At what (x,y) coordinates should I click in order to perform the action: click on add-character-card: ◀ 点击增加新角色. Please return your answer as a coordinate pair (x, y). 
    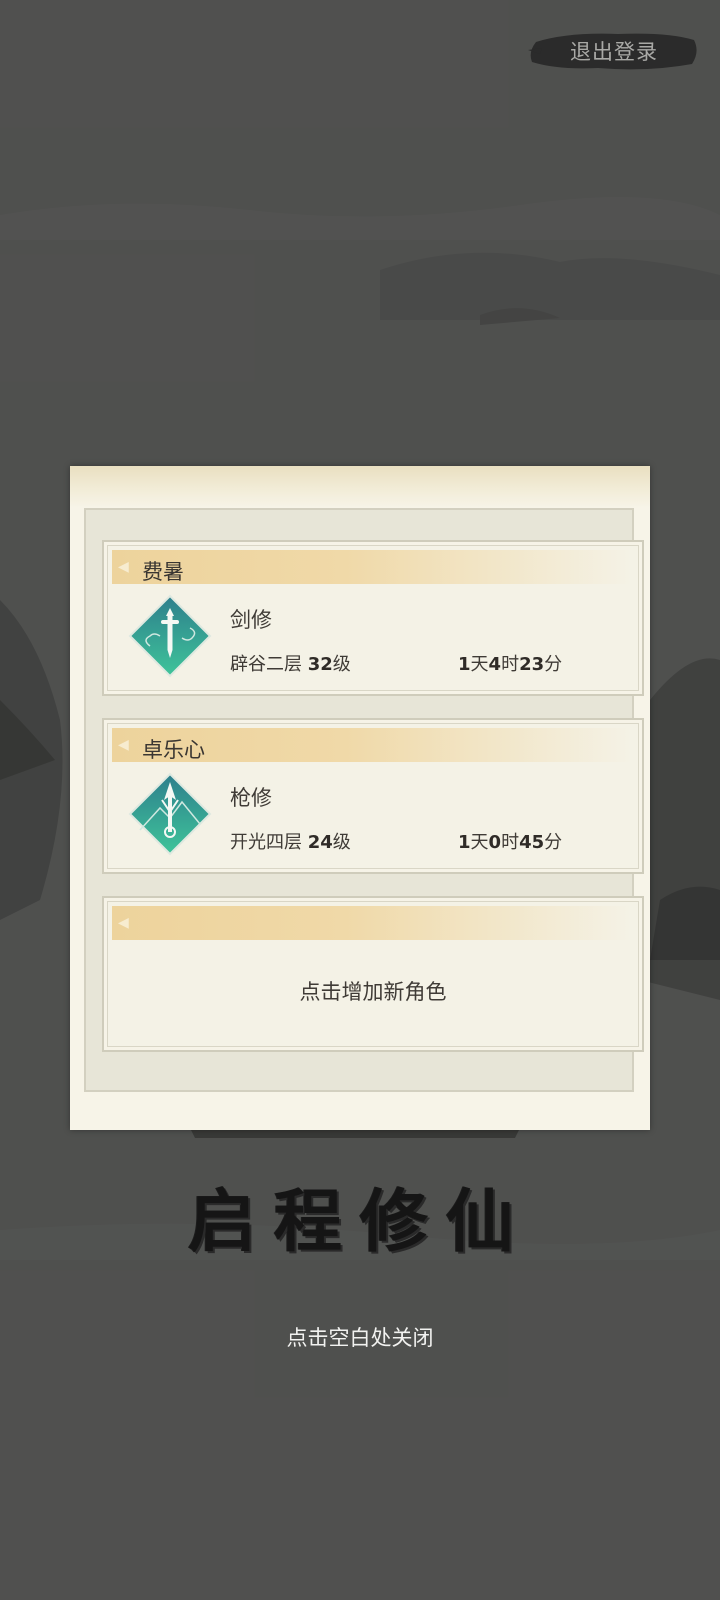
    Looking at the image, I should click on (373, 974).